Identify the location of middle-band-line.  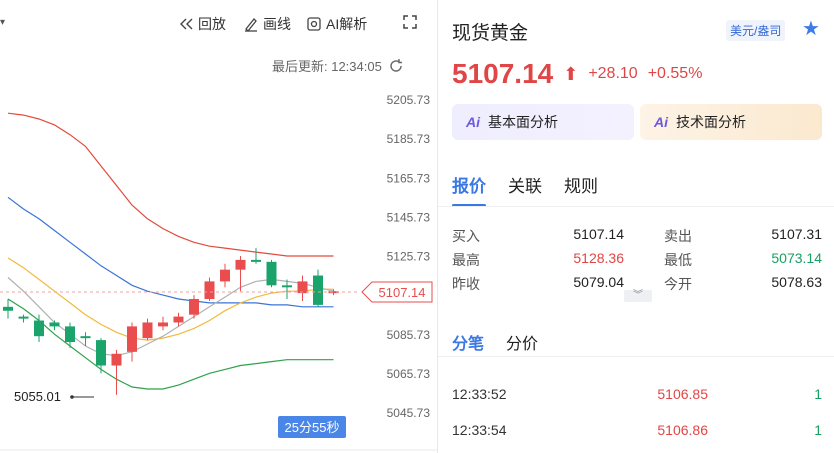
(170, 252).